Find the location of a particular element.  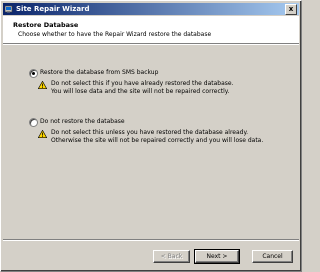

close-icon: x is located at coordinates (291, 9).